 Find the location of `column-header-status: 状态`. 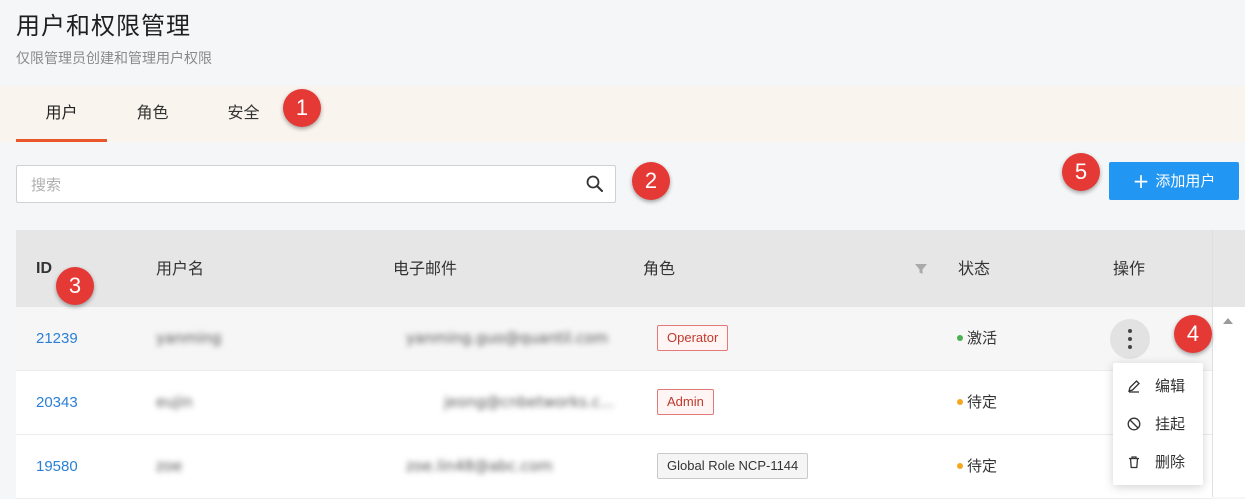

column-header-status: 状态 is located at coordinates (974, 268).